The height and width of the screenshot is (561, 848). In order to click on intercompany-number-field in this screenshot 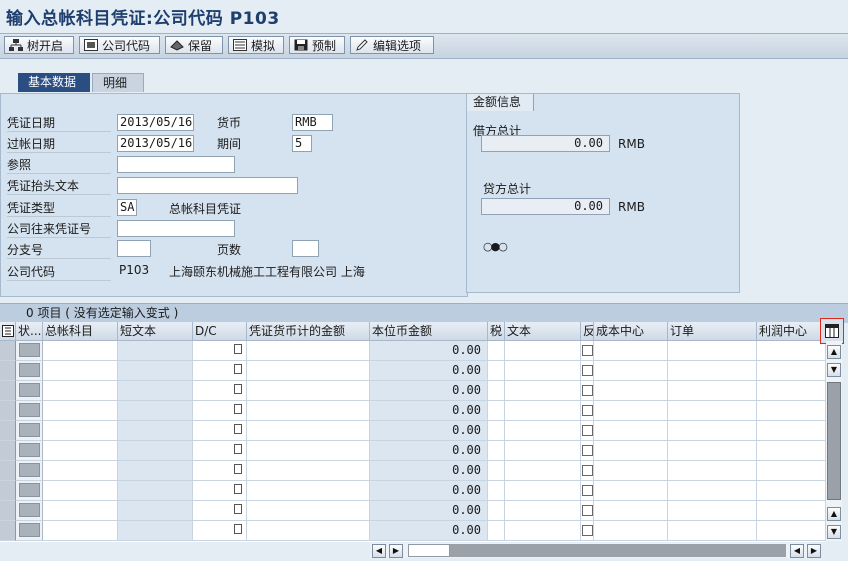, I will do `click(176, 228)`.